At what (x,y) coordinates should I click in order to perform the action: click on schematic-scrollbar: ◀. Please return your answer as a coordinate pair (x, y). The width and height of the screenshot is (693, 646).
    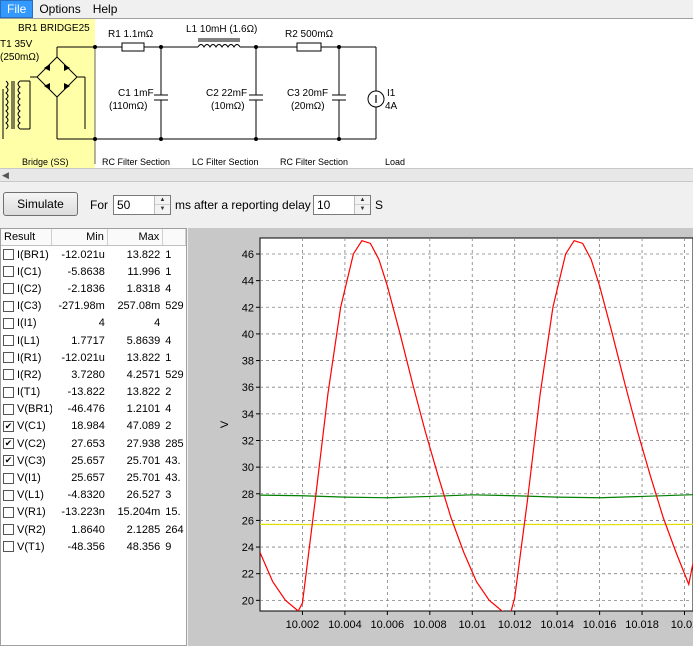
    Looking at the image, I should click on (346, 175).